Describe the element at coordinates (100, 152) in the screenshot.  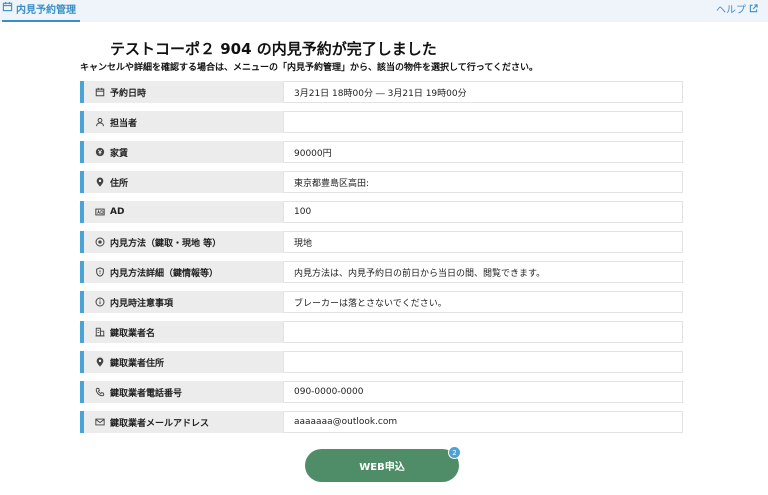
I see `yen-coin-icon` at that location.